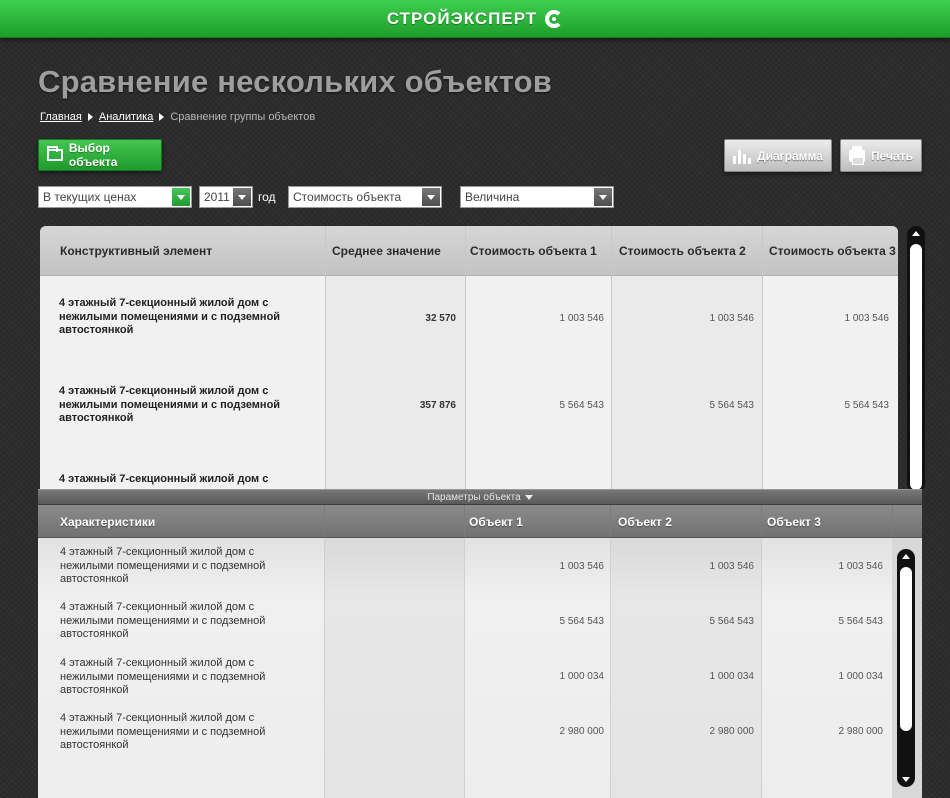 The height and width of the screenshot is (798, 950). I want to click on year-label: год, so click(267, 197).